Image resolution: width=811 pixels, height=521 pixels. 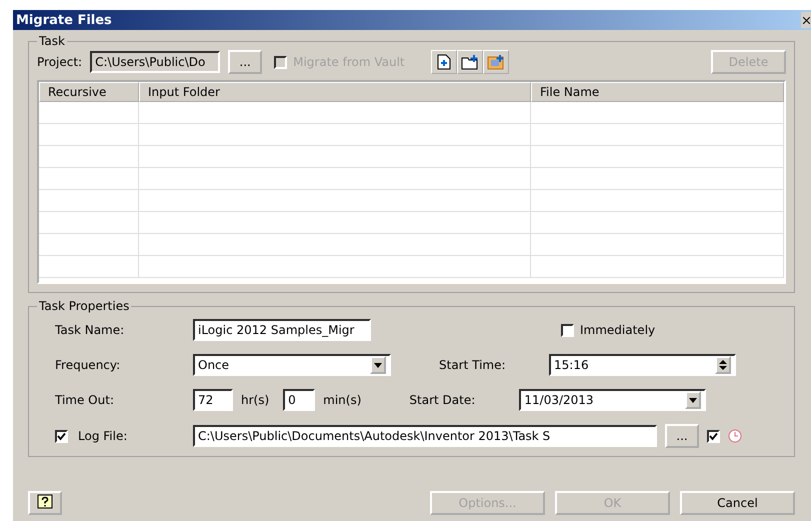 I want to click on column-header: Recursive, so click(x=89, y=92).